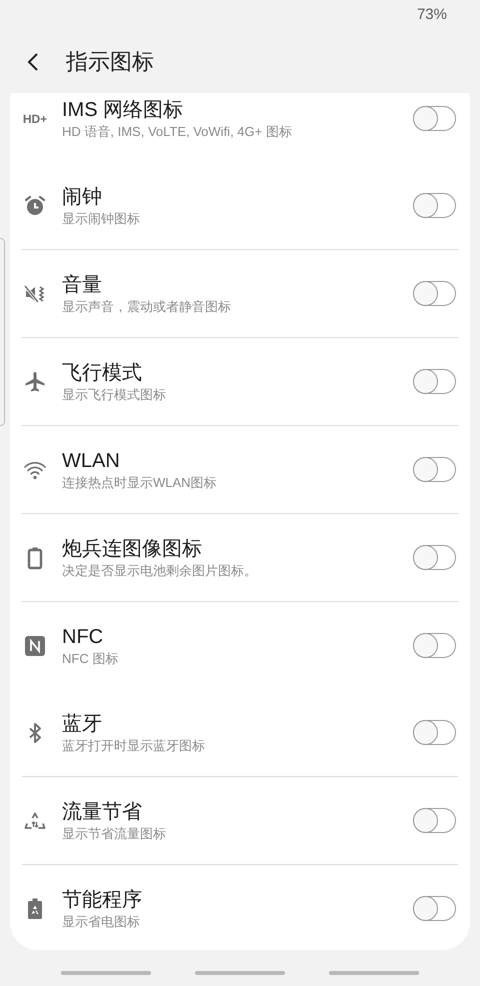  I want to click on setting-title: IMS 网络图标, so click(123, 110).